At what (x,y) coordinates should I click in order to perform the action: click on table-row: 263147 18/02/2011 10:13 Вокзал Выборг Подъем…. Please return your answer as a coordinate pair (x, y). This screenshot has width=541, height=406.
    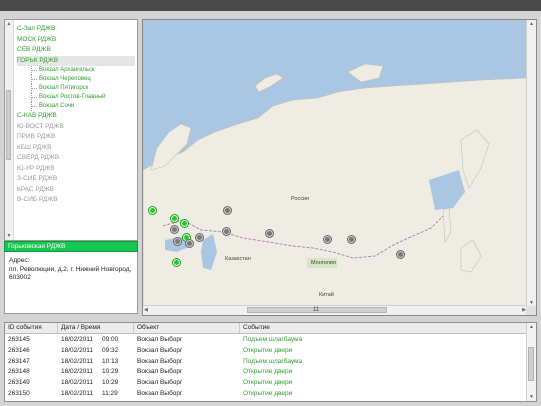
    Looking at the image, I should click on (266, 362).